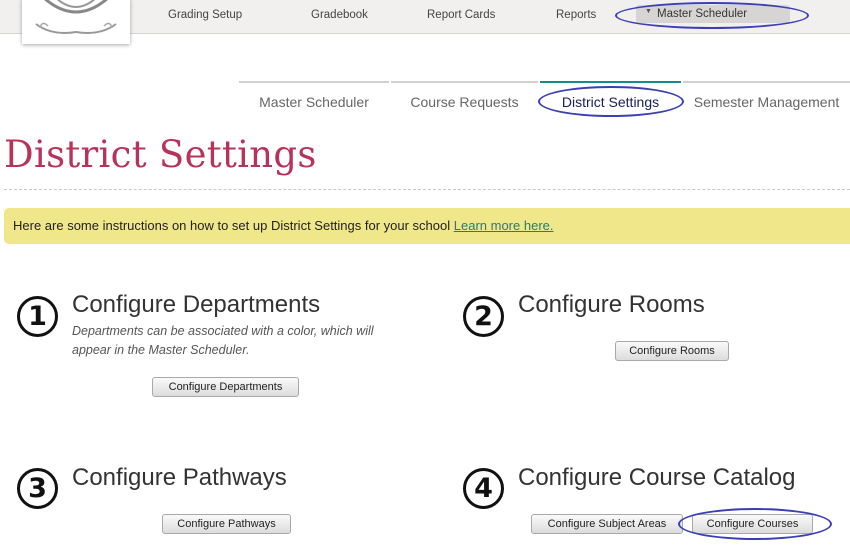 The height and width of the screenshot is (550, 850). Describe the element at coordinates (483, 488) in the screenshot. I see `step-4-number: 4` at that location.